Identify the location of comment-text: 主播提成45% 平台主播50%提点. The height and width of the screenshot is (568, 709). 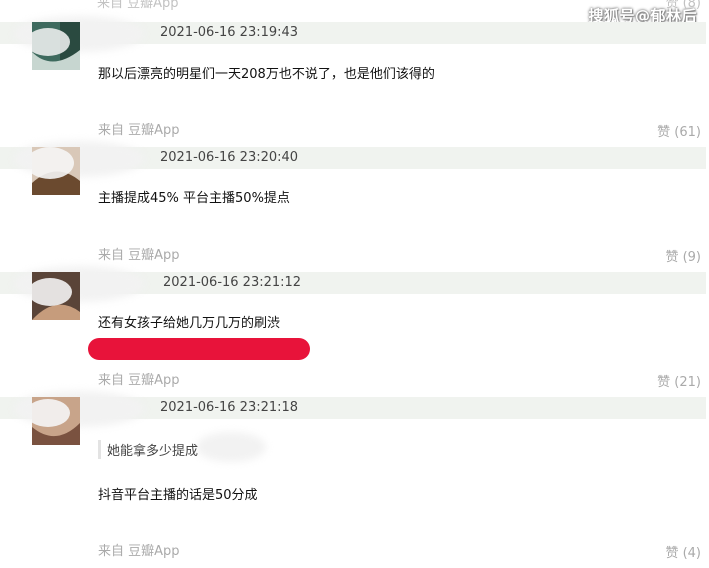
(194, 198).